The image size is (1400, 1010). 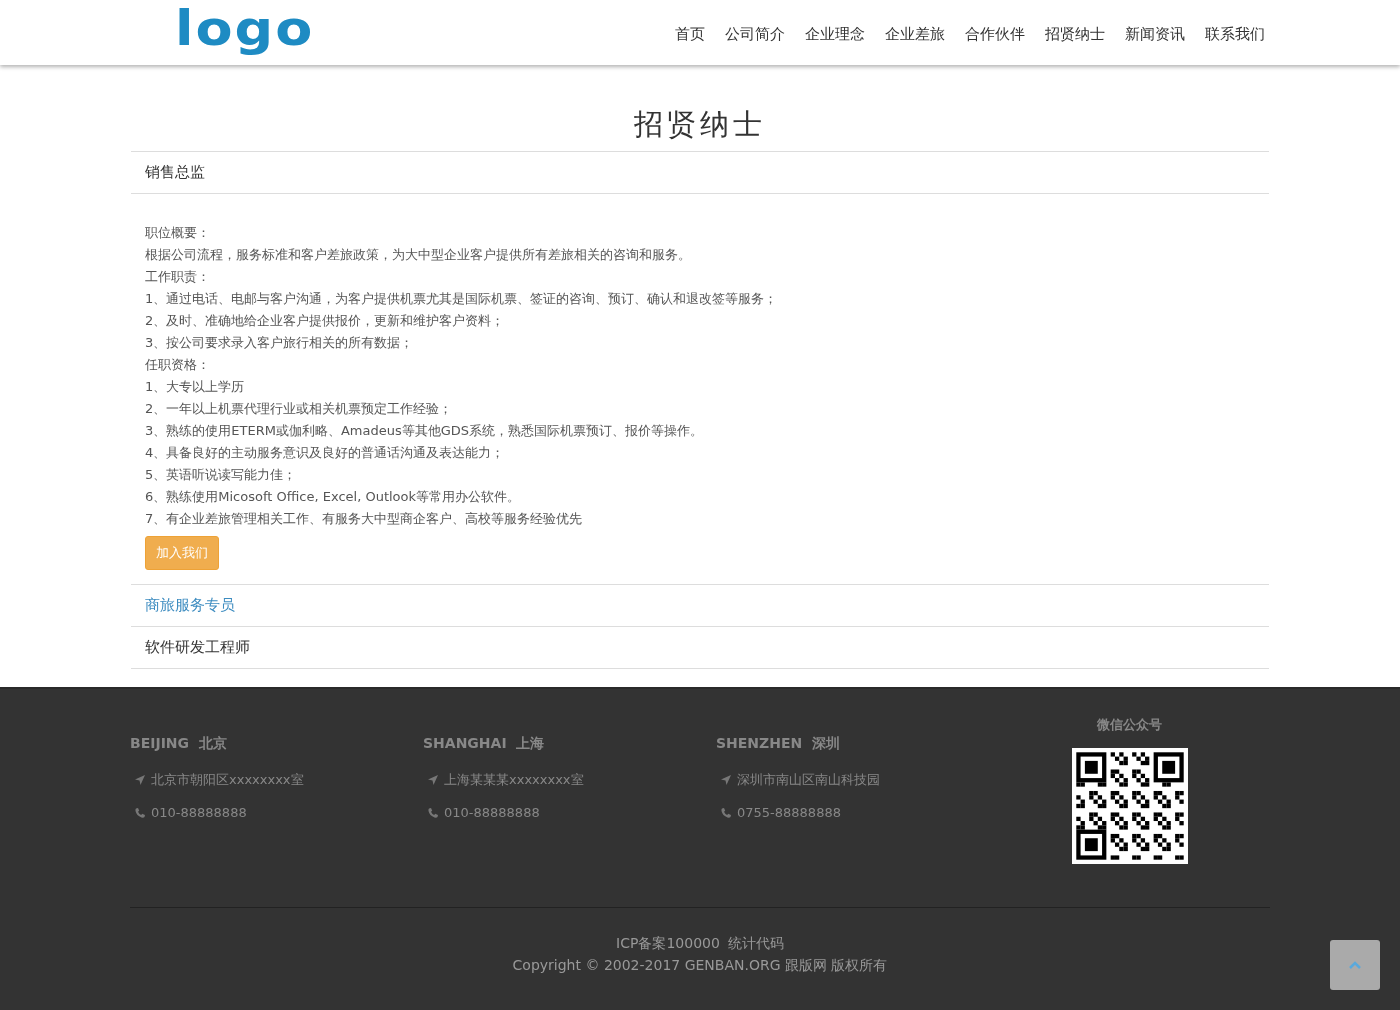 What do you see at coordinates (700, 965) in the screenshot?
I see `copyright-text: Copyright © 2002-2017 GENBAN.ORG 跟版网 版权所有` at bounding box center [700, 965].